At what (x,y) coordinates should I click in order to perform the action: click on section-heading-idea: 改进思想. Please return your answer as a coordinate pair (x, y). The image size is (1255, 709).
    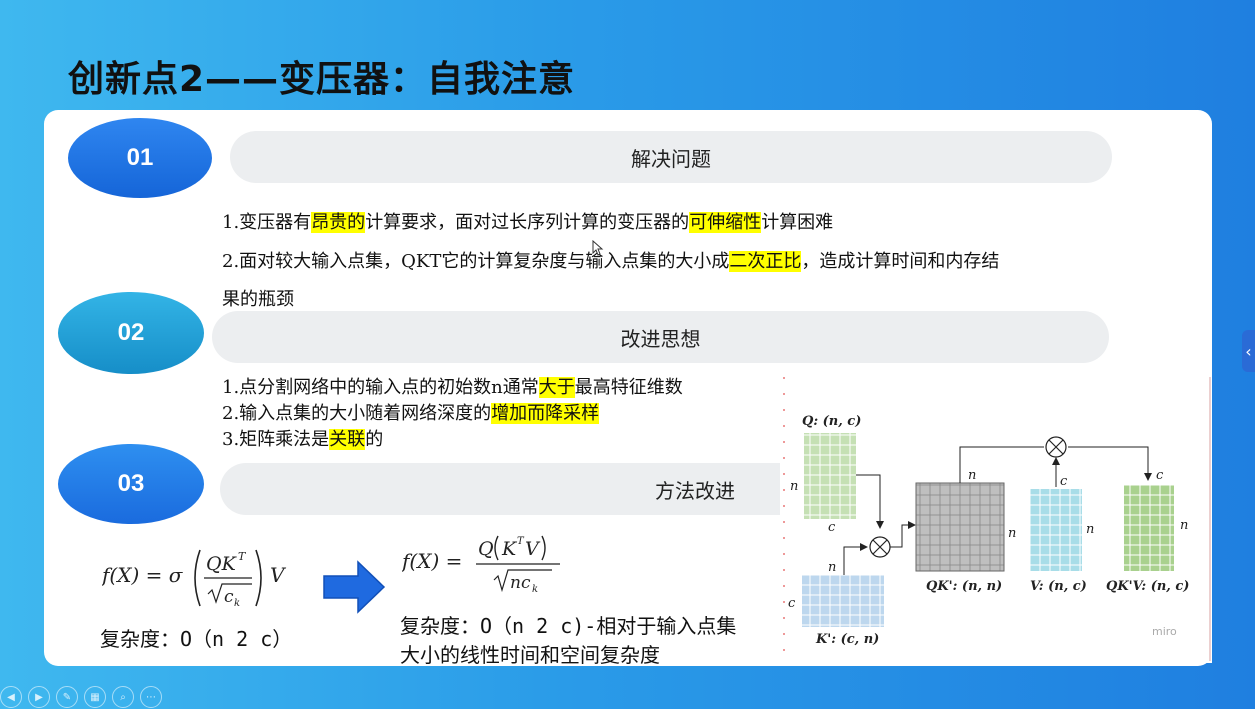
    Looking at the image, I should click on (660, 337).